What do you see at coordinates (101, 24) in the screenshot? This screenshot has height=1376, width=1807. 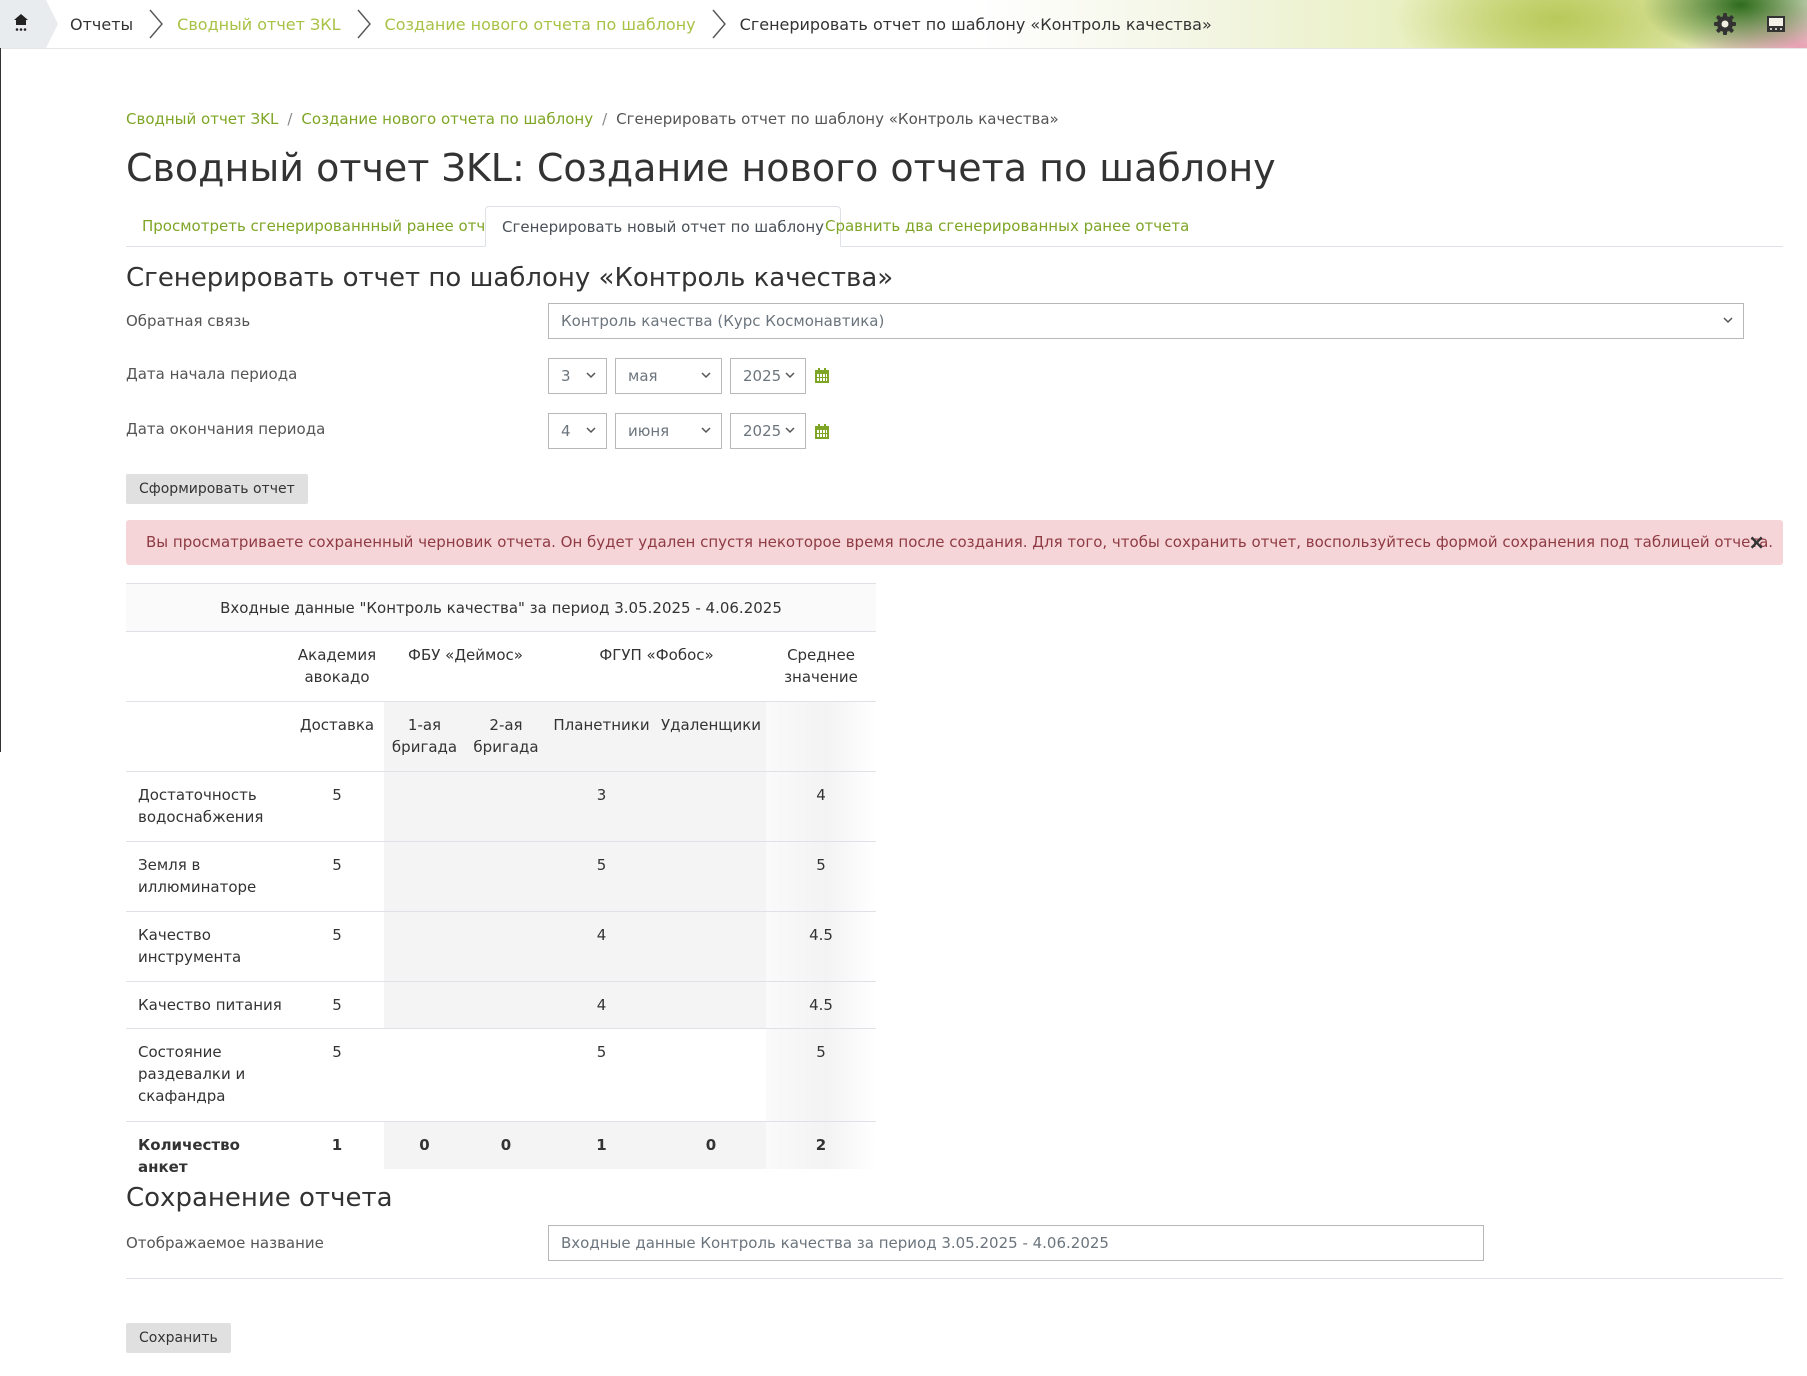 I see `navbar-item-reports: Отчеты` at bounding box center [101, 24].